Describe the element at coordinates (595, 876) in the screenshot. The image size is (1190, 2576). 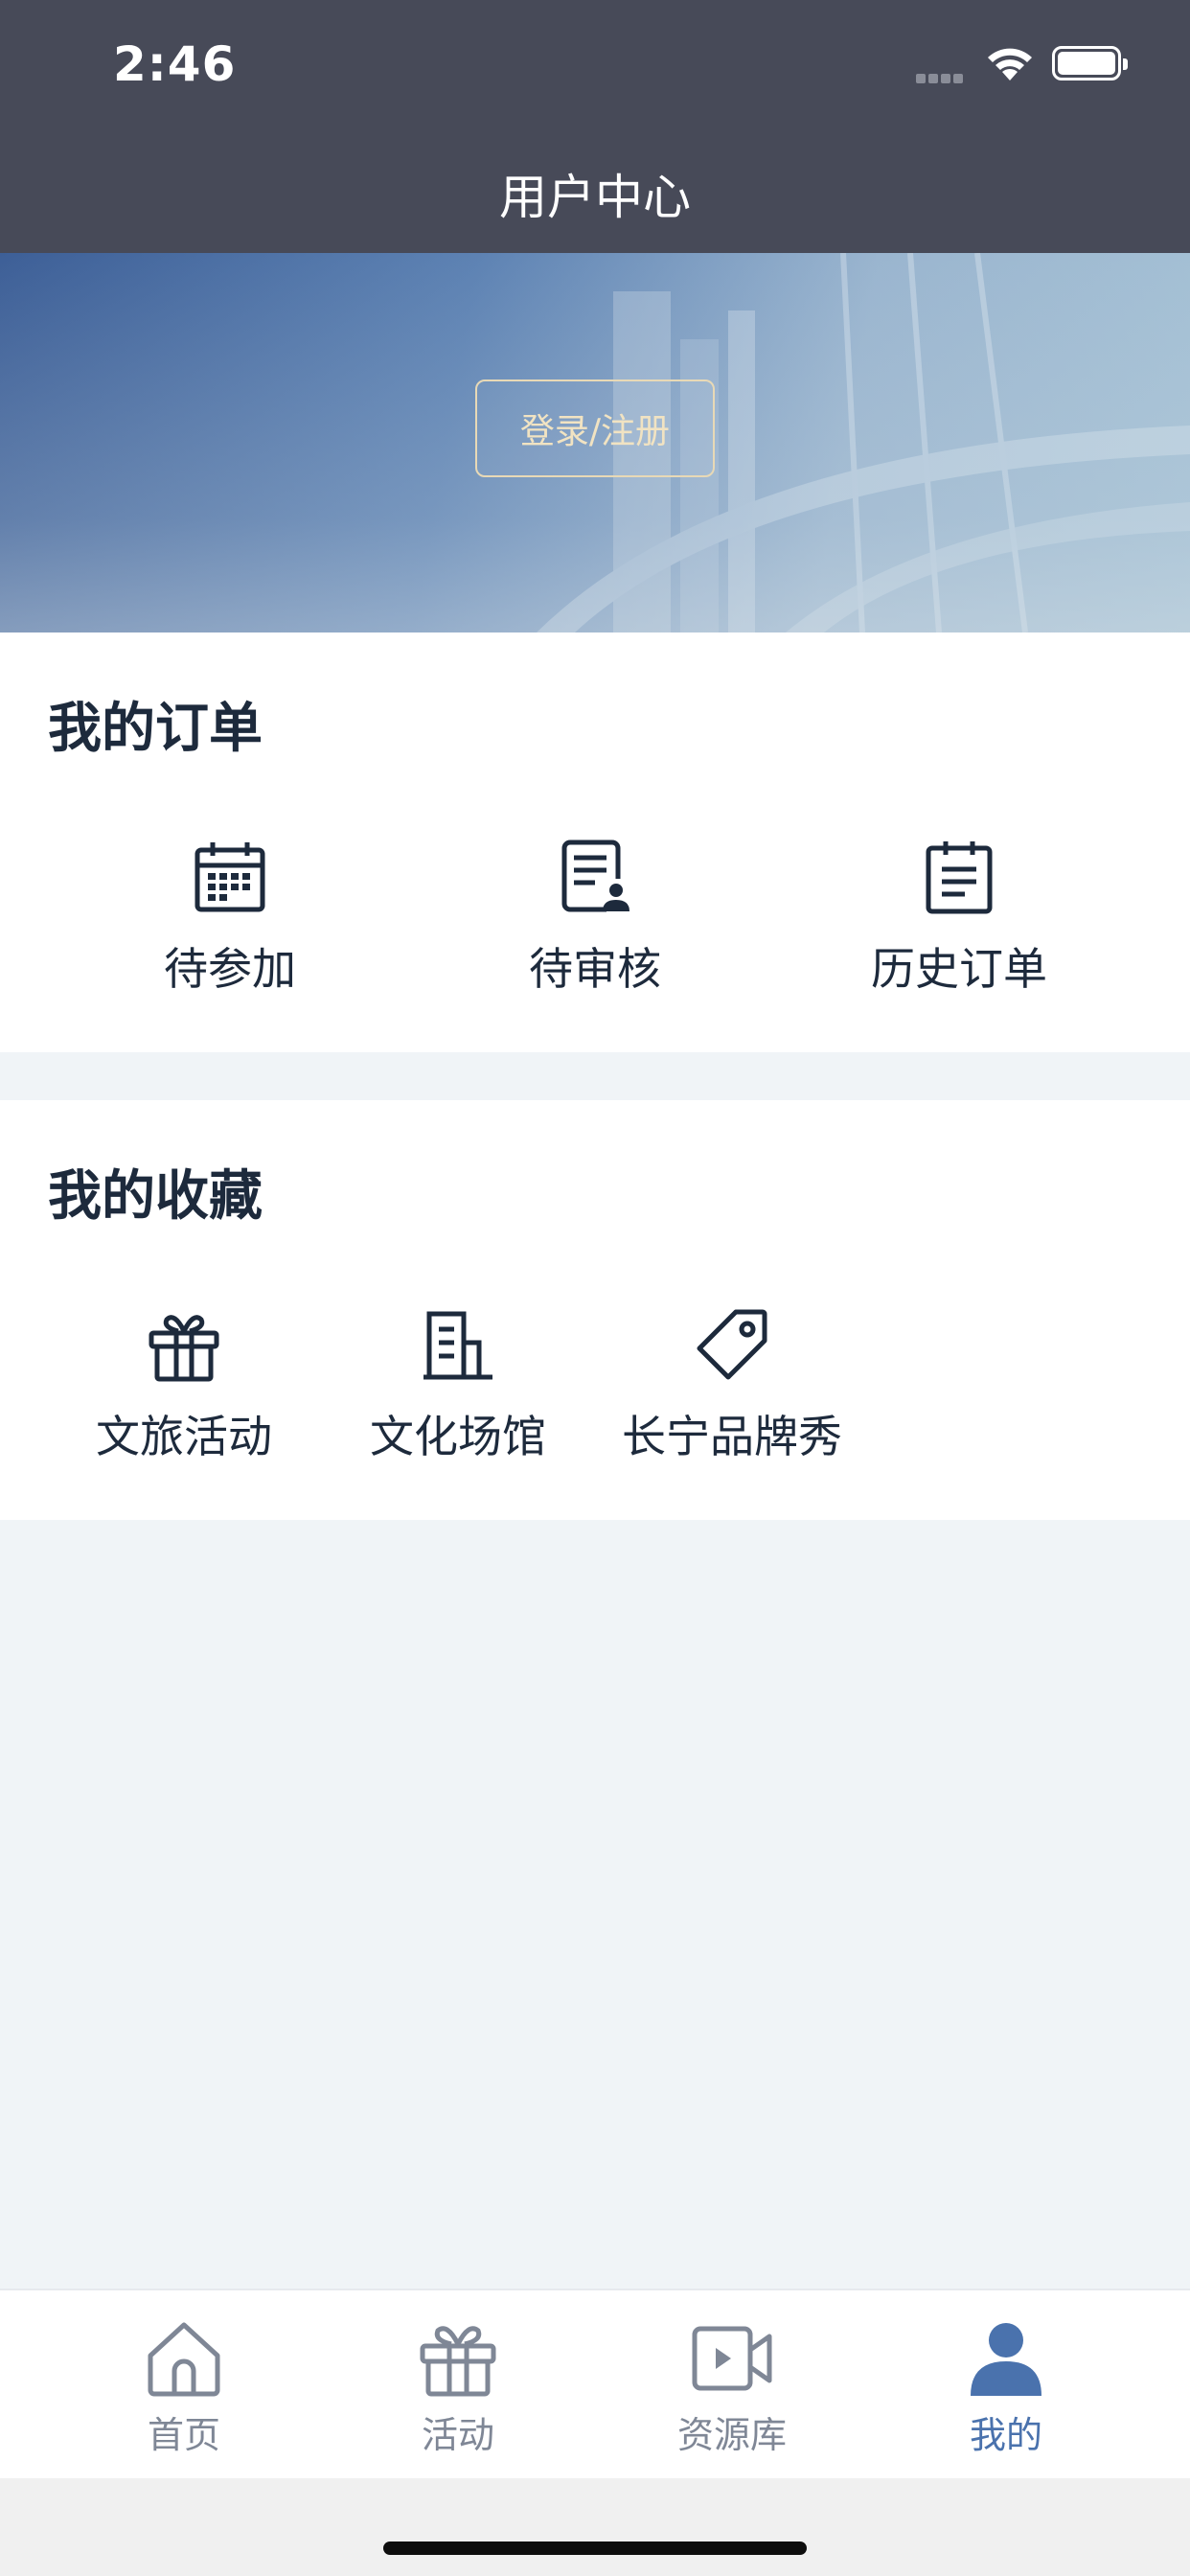
I see `document-user-icon` at that location.